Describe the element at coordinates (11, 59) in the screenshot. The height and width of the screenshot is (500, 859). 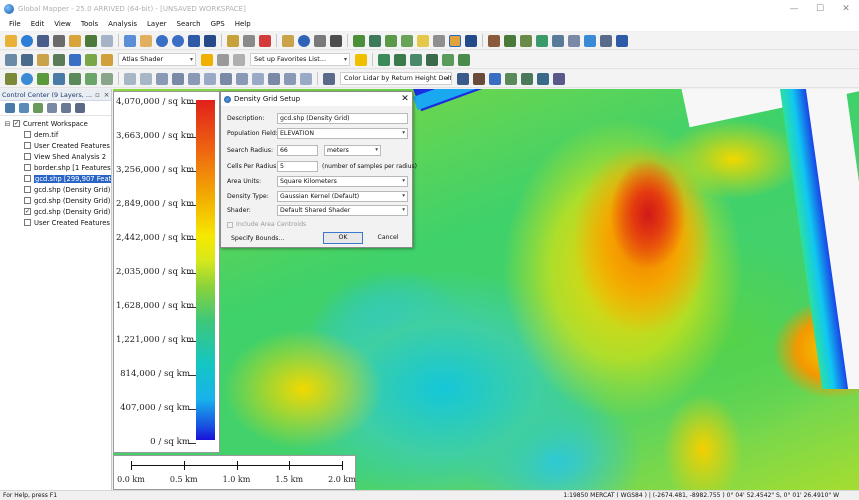
I see `table-icon` at that location.